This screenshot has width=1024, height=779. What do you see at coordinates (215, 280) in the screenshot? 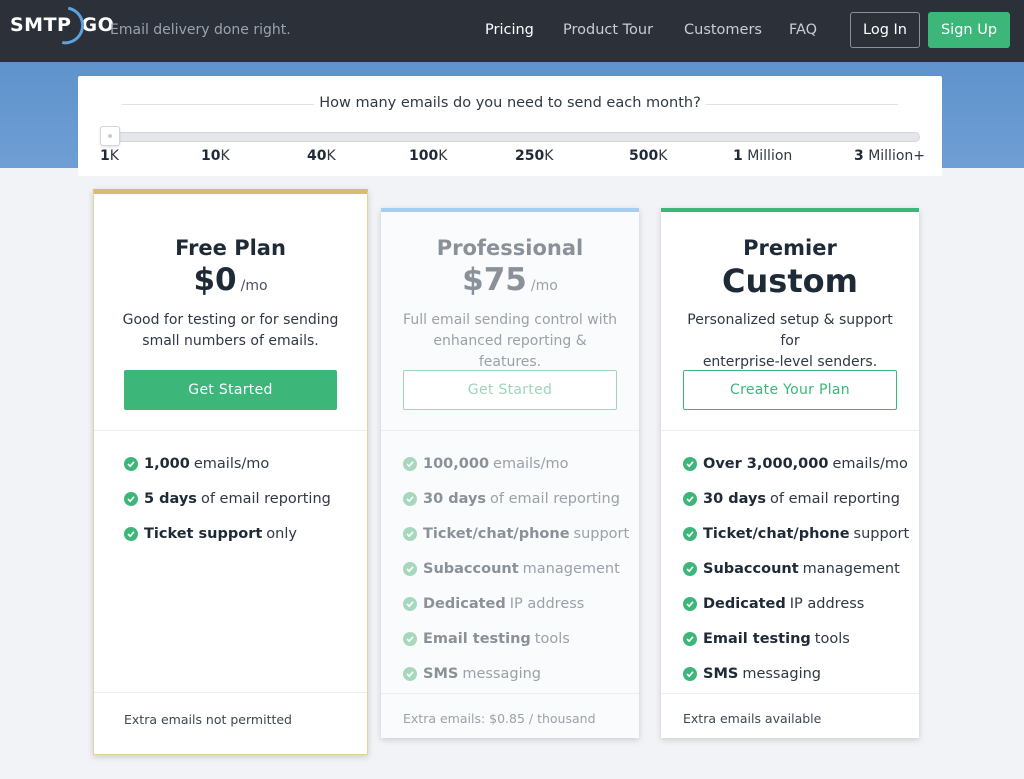
I see `price-amount: $0` at bounding box center [215, 280].